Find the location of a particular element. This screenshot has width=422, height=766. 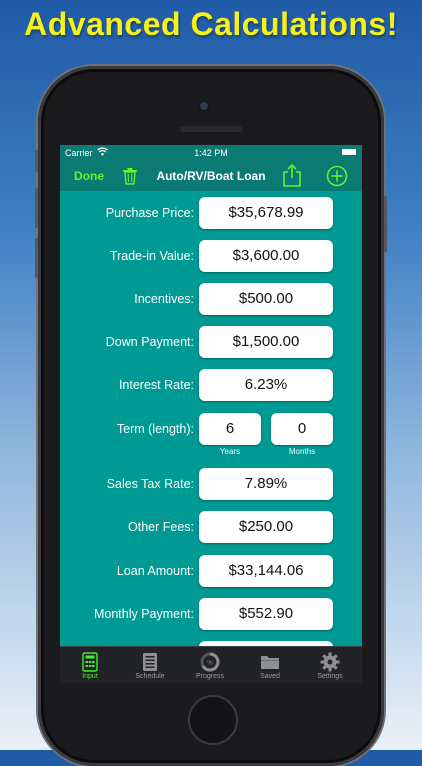

other-fees-row: Other Fees: $250.00 is located at coordinates (211, 528).